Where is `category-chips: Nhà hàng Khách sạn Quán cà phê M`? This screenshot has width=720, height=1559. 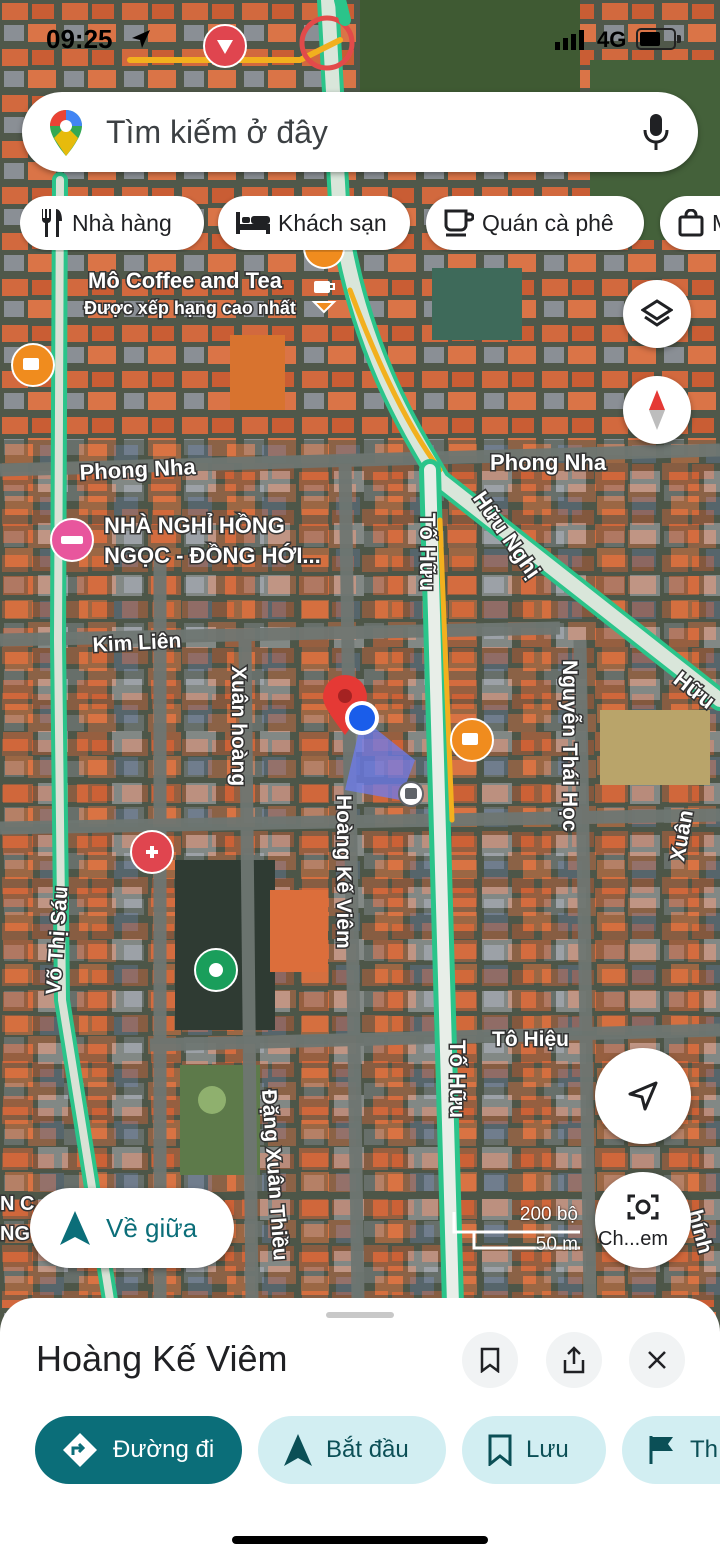 category-chips: Nhà hàng Khách sạn Quán cà phê M is located at coordinates (370, 224).